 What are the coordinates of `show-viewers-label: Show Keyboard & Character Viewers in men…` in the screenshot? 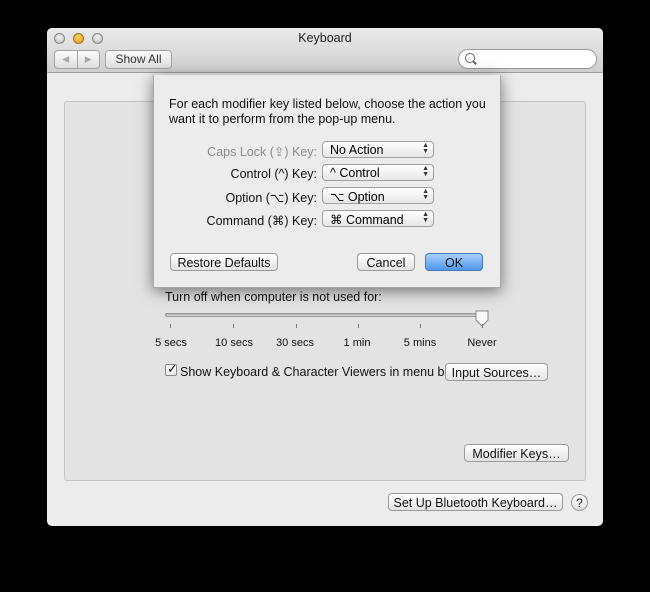 It's located at (318, 372).